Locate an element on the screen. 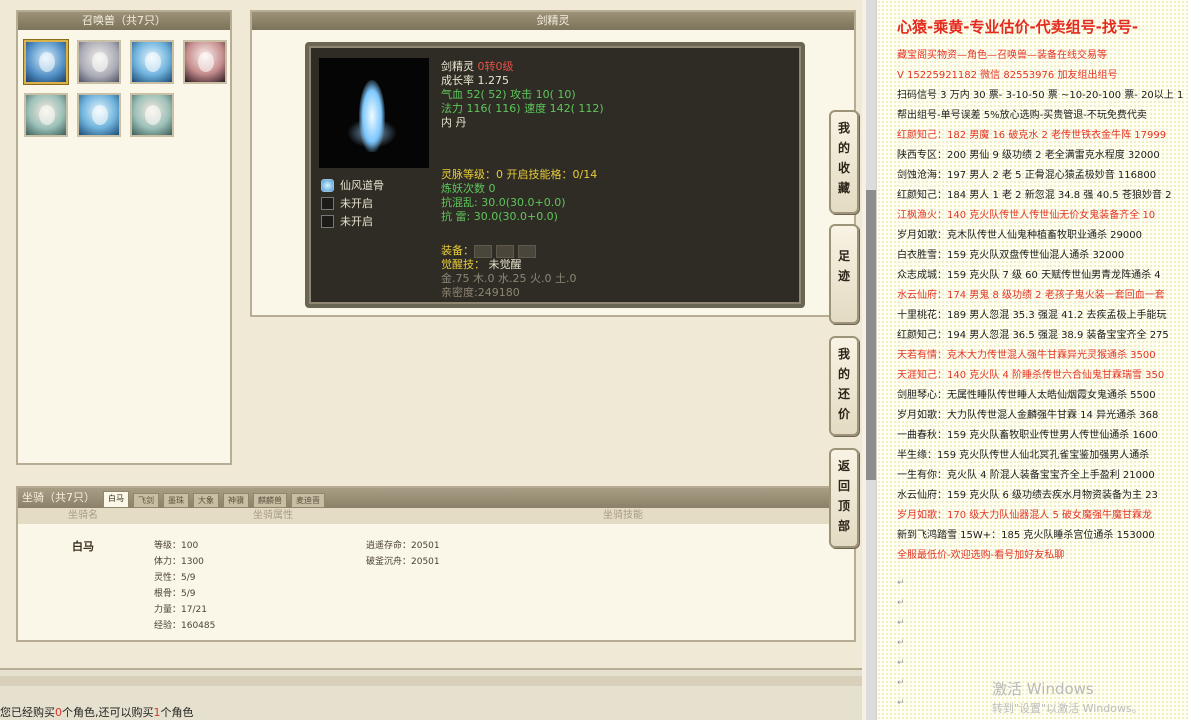 Image resolution: width=1188 pixels, height=720 pixels. doc-line: 众志成城：159 克火队 7 级 60 天赋传世仙男青龙阵通杀 4 is located at coordinates (1029, 275).